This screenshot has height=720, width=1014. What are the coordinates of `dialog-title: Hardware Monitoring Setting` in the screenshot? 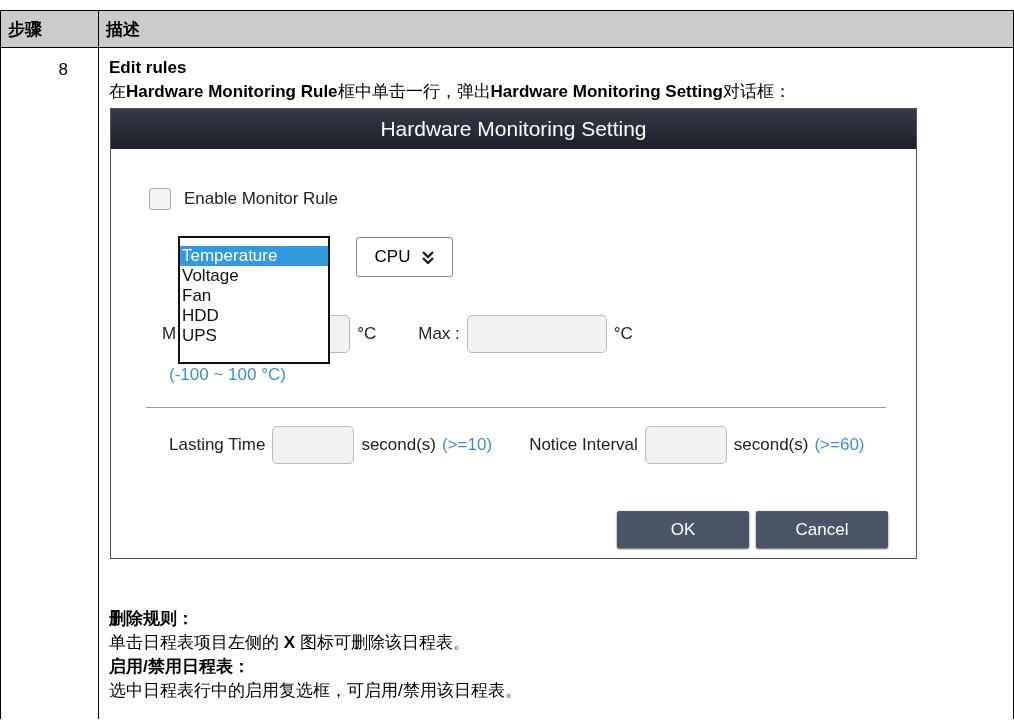 It's located at (513, 129).